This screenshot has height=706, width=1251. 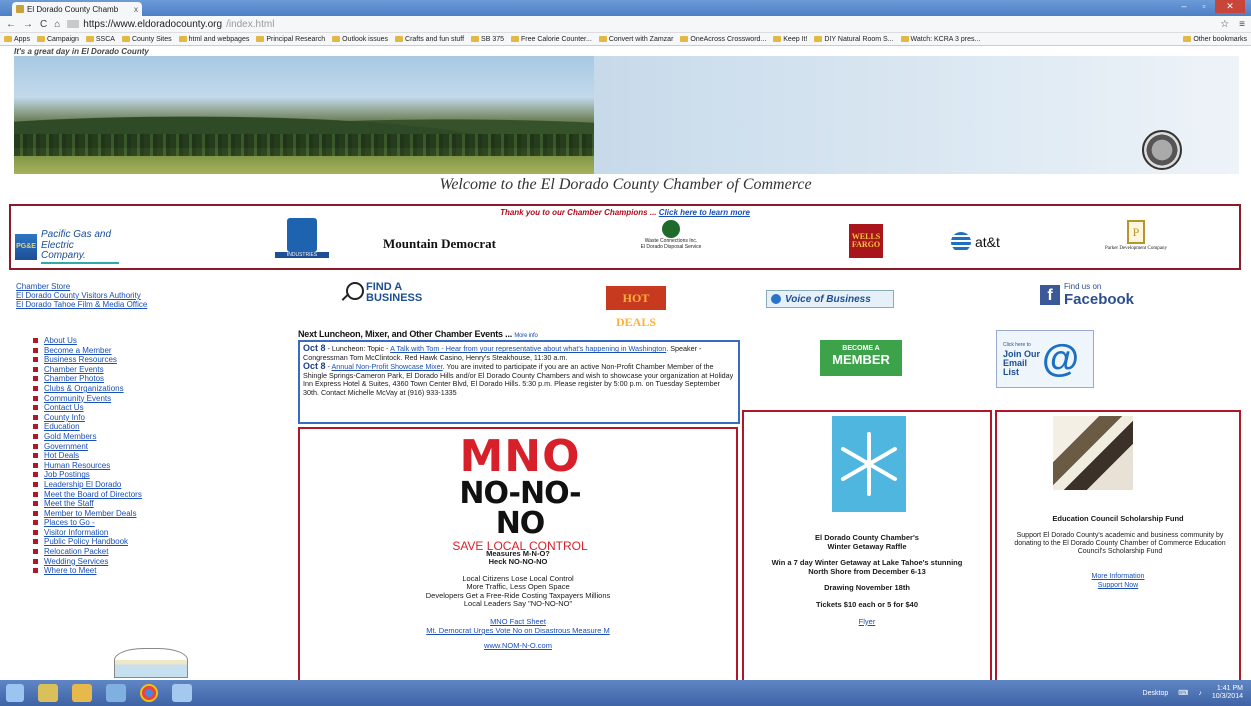 What do you see at coordinates (87, 514) in the screenshot?
I see `sidebar-item: Member to Member Deals` at bounding box center [87, 514].